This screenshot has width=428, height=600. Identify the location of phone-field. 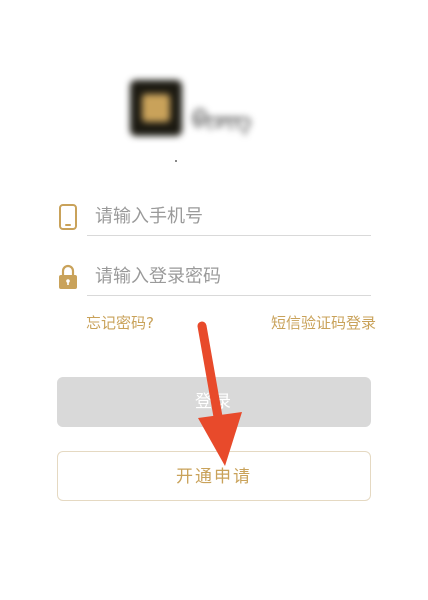
(214, 218).